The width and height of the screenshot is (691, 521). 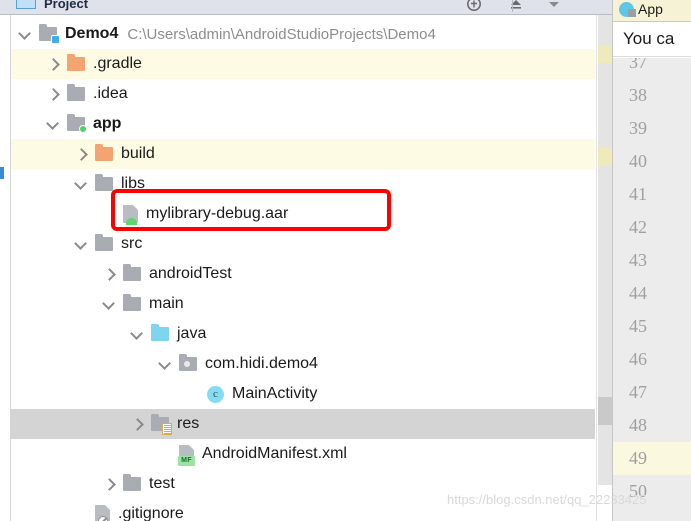 What do you see at coordinates (652, 359) in the screenshot?
I see `gutter-line-number: 46` at bounding box center [652, 359].